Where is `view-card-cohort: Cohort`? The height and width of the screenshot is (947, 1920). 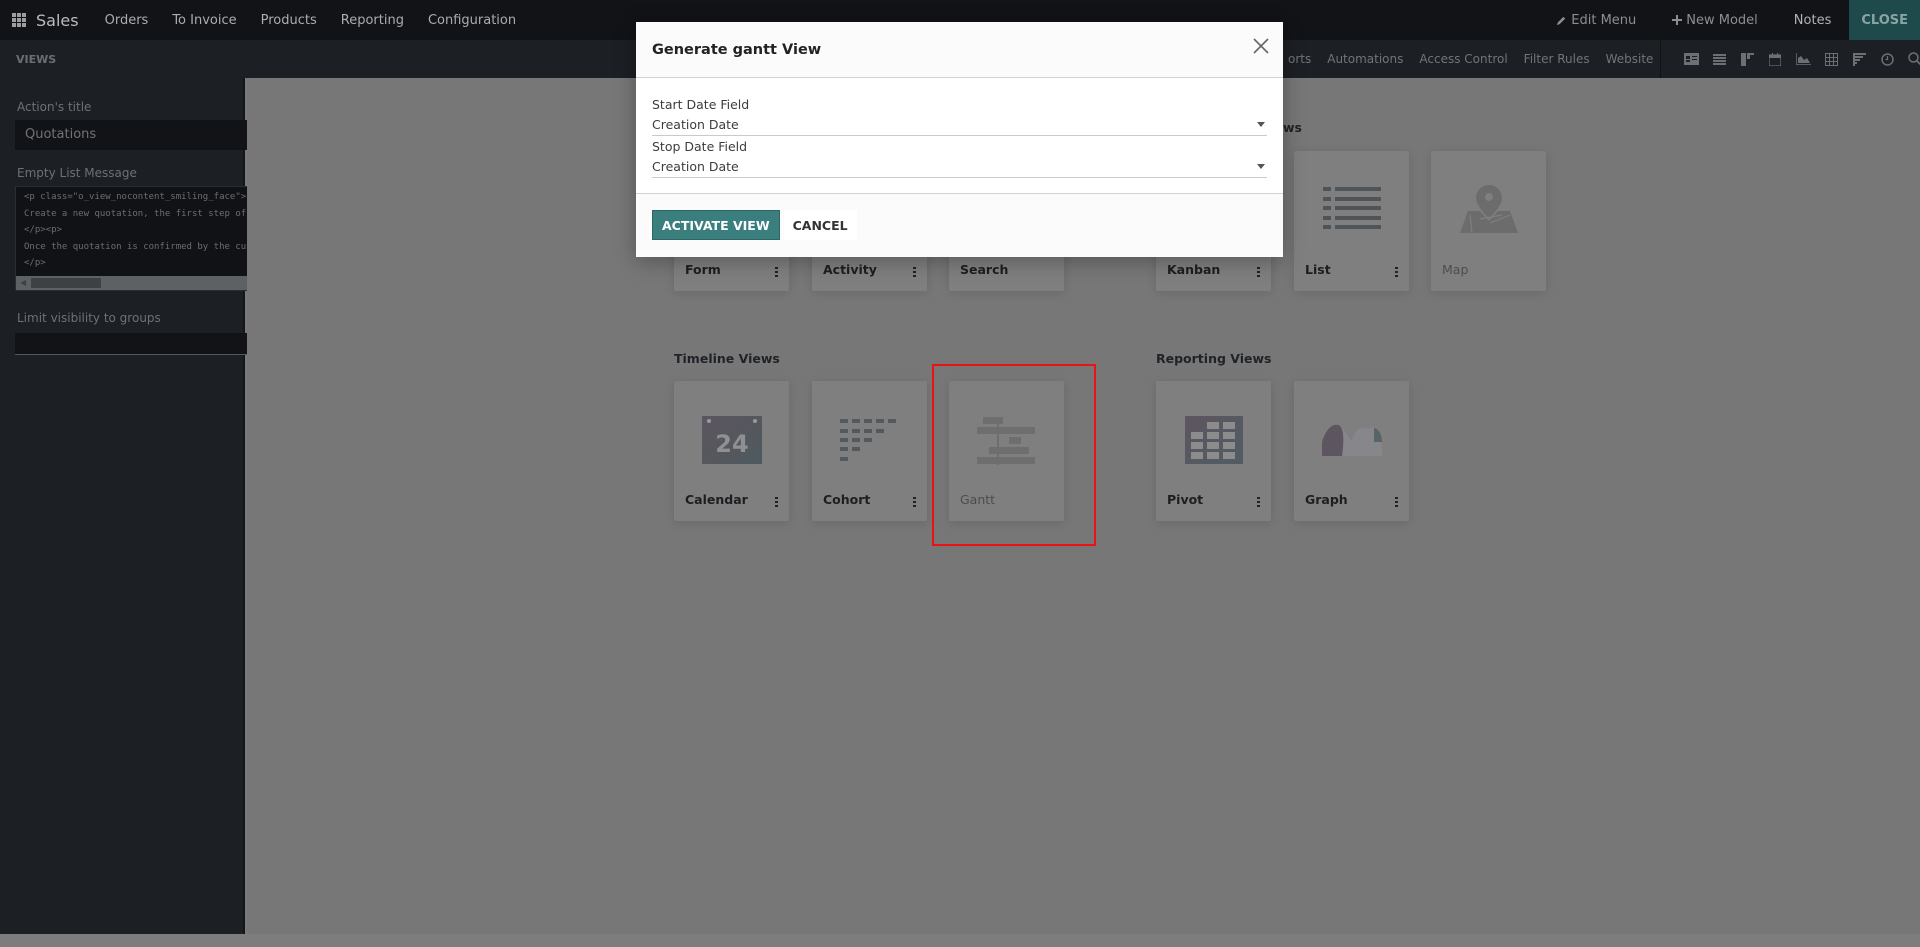 view-card-cohort: Cohort is located at coordinates (869, 451).